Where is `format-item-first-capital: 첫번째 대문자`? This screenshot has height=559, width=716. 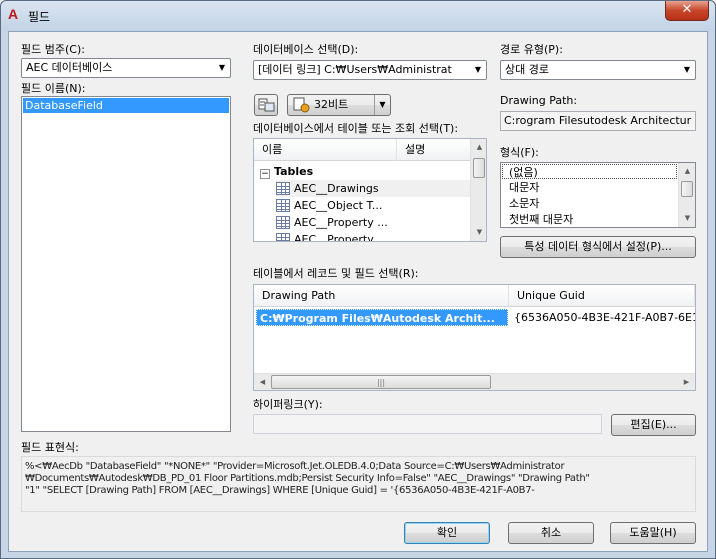 format-item-first-capital: 첫번째 대문자 is located at coordinates (537, 219).